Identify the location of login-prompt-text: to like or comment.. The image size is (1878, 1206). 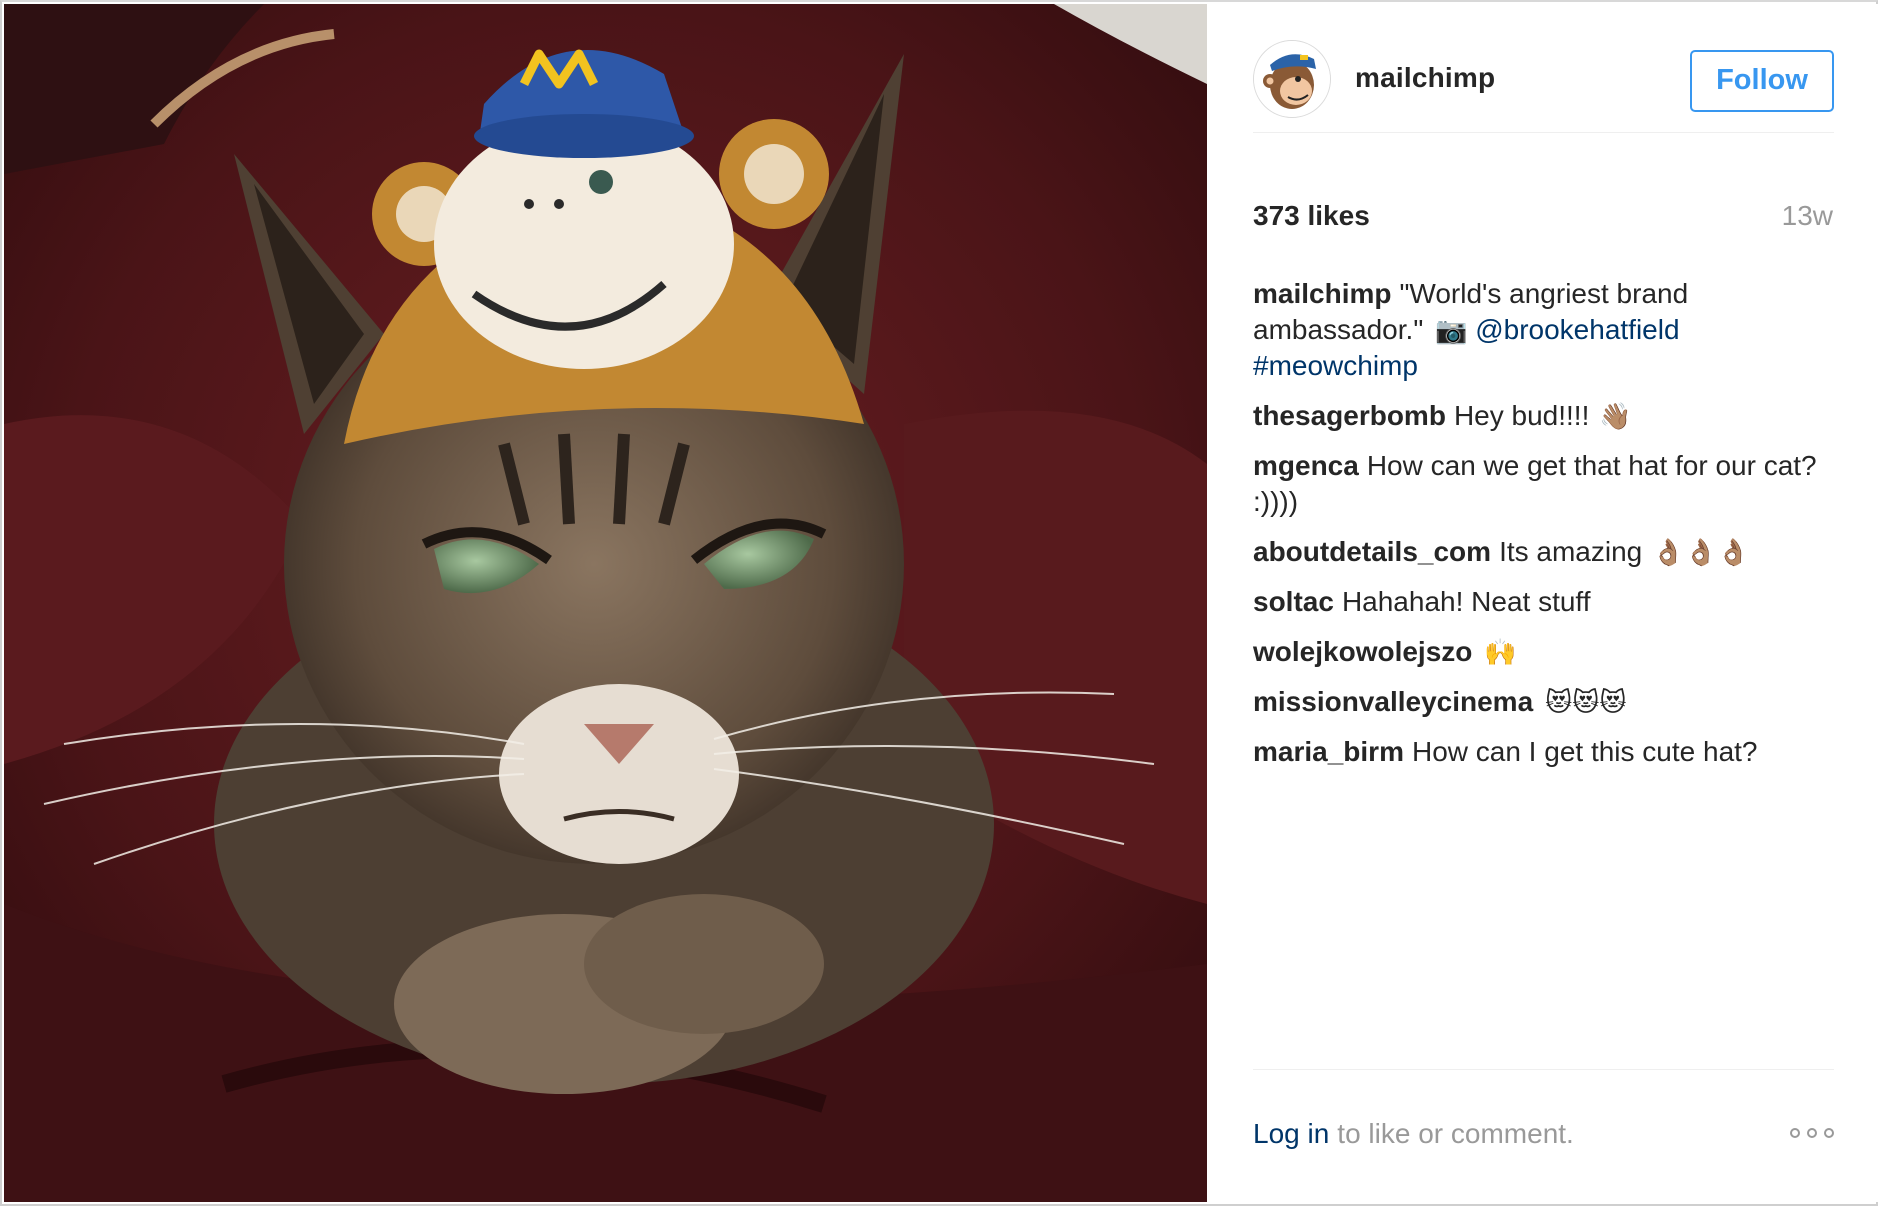
(1455, 1133).